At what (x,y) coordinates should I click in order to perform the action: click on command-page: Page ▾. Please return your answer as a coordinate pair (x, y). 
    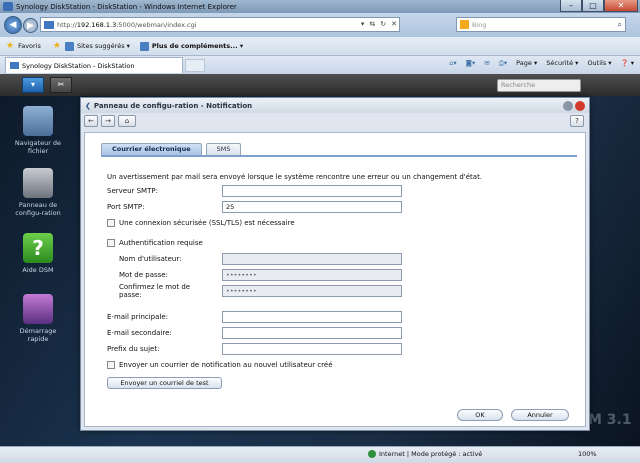
    Looking at the image, I should click on (526, 63).